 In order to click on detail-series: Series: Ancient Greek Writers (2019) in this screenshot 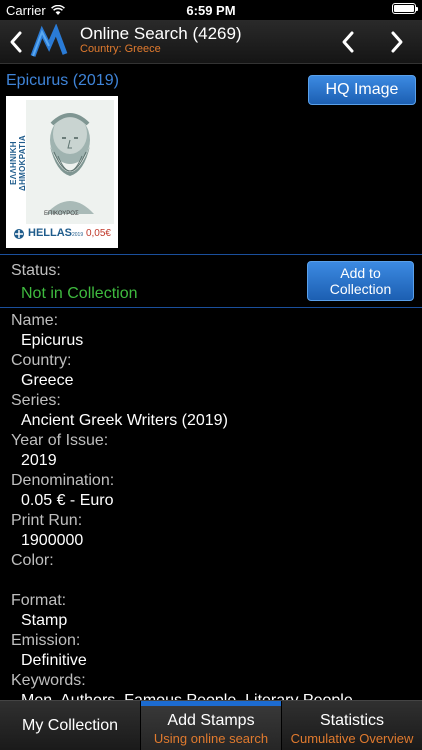, I will do `click(119, 410)`.